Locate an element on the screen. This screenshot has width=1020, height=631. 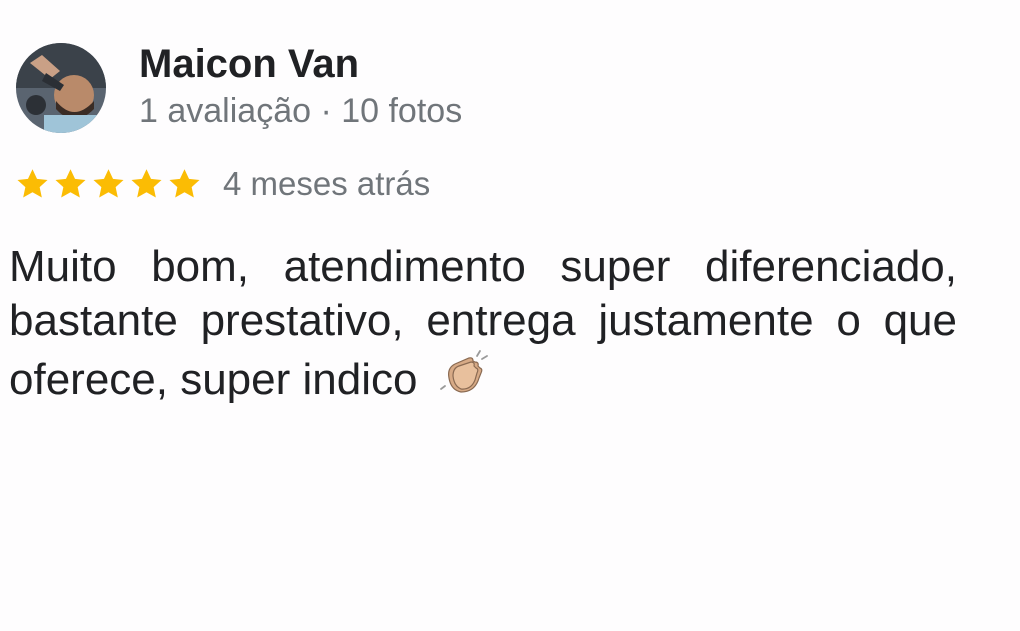
reviewer-name: Maicon Van is located at coordinates (249, 64).